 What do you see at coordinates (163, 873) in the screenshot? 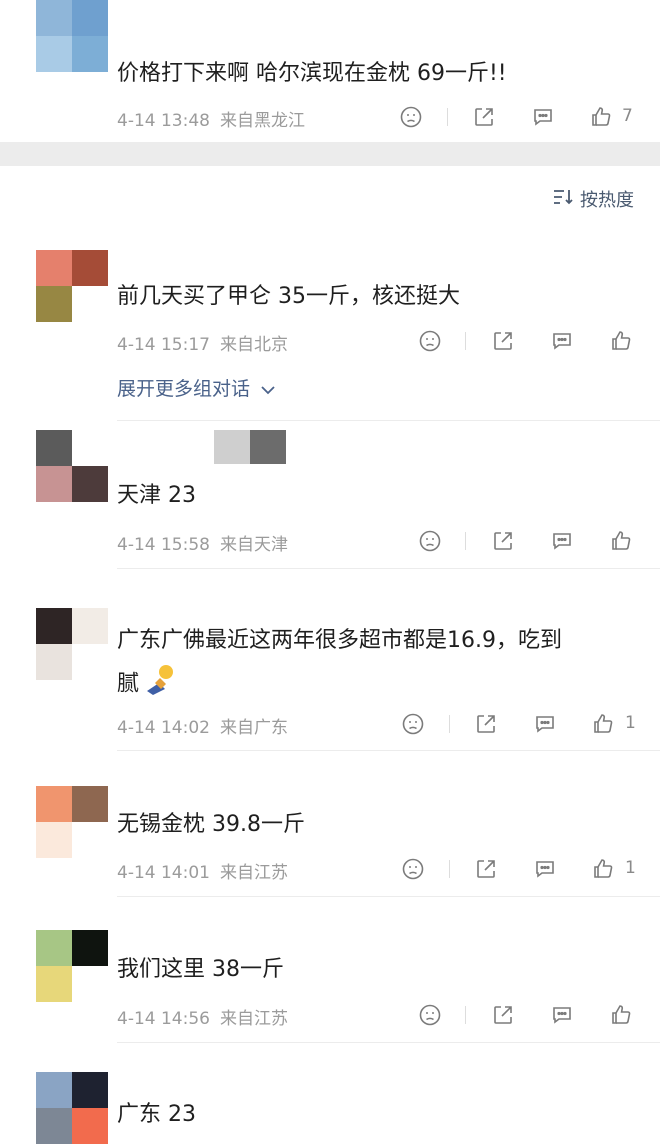
I see `comment-date: 4-14 14:01` at bounding box center [163, 873].